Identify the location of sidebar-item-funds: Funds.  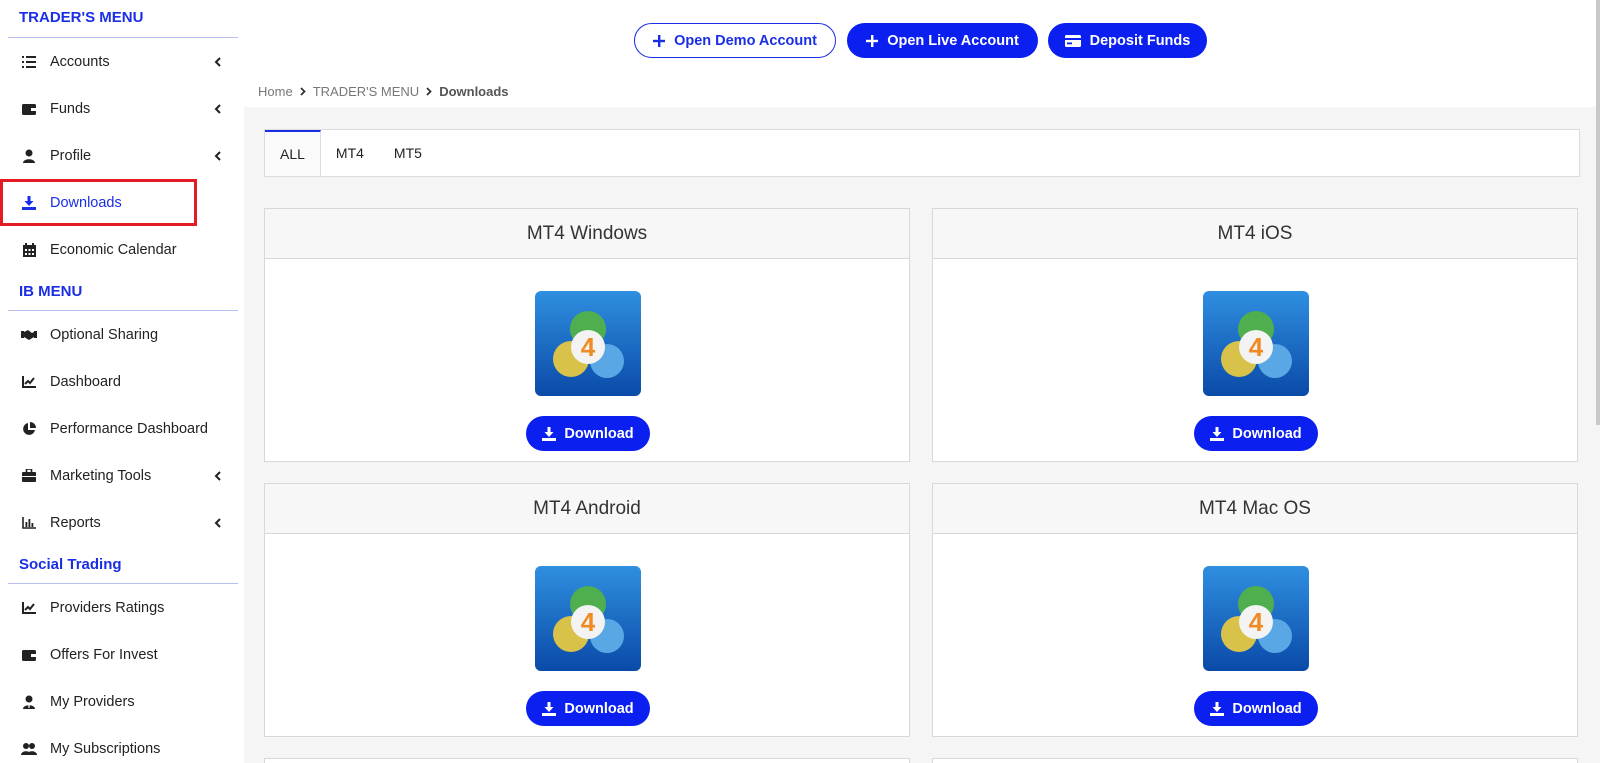
(122, 108).